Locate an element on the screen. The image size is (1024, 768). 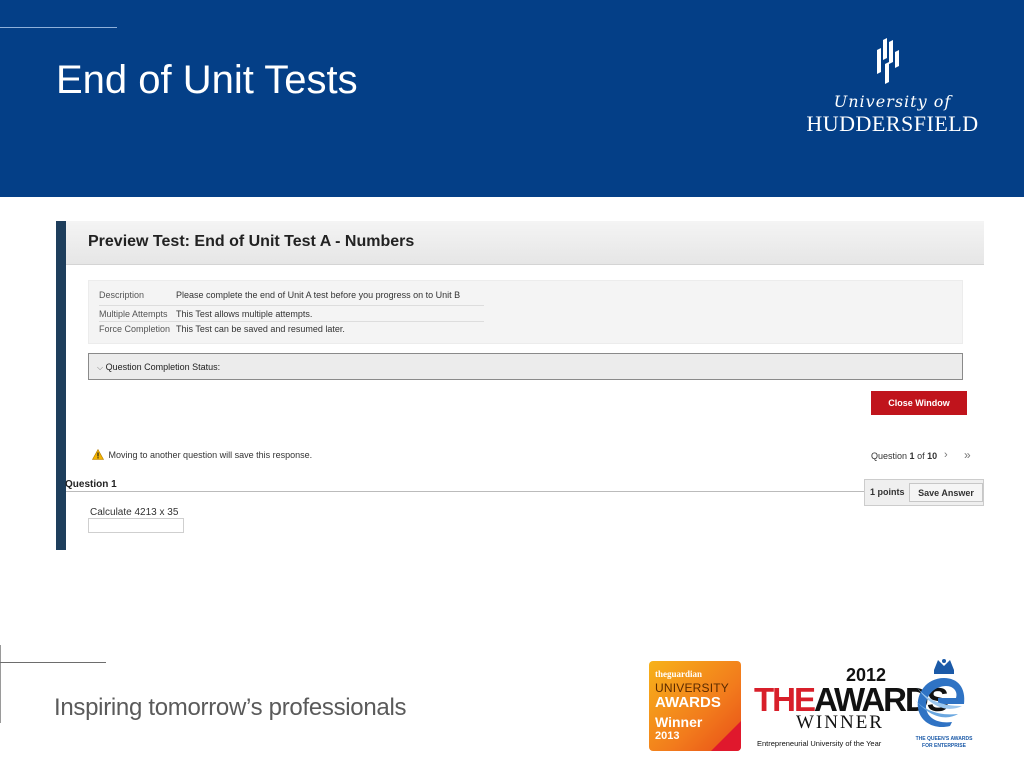
guardian-line-university: UNIVERSITY is located at coordinates (692, 688).